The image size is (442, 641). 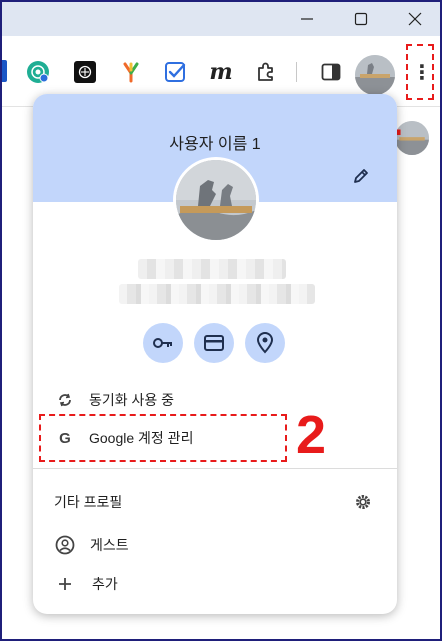 I want to click on close-icon, so click(x=415, y=19).